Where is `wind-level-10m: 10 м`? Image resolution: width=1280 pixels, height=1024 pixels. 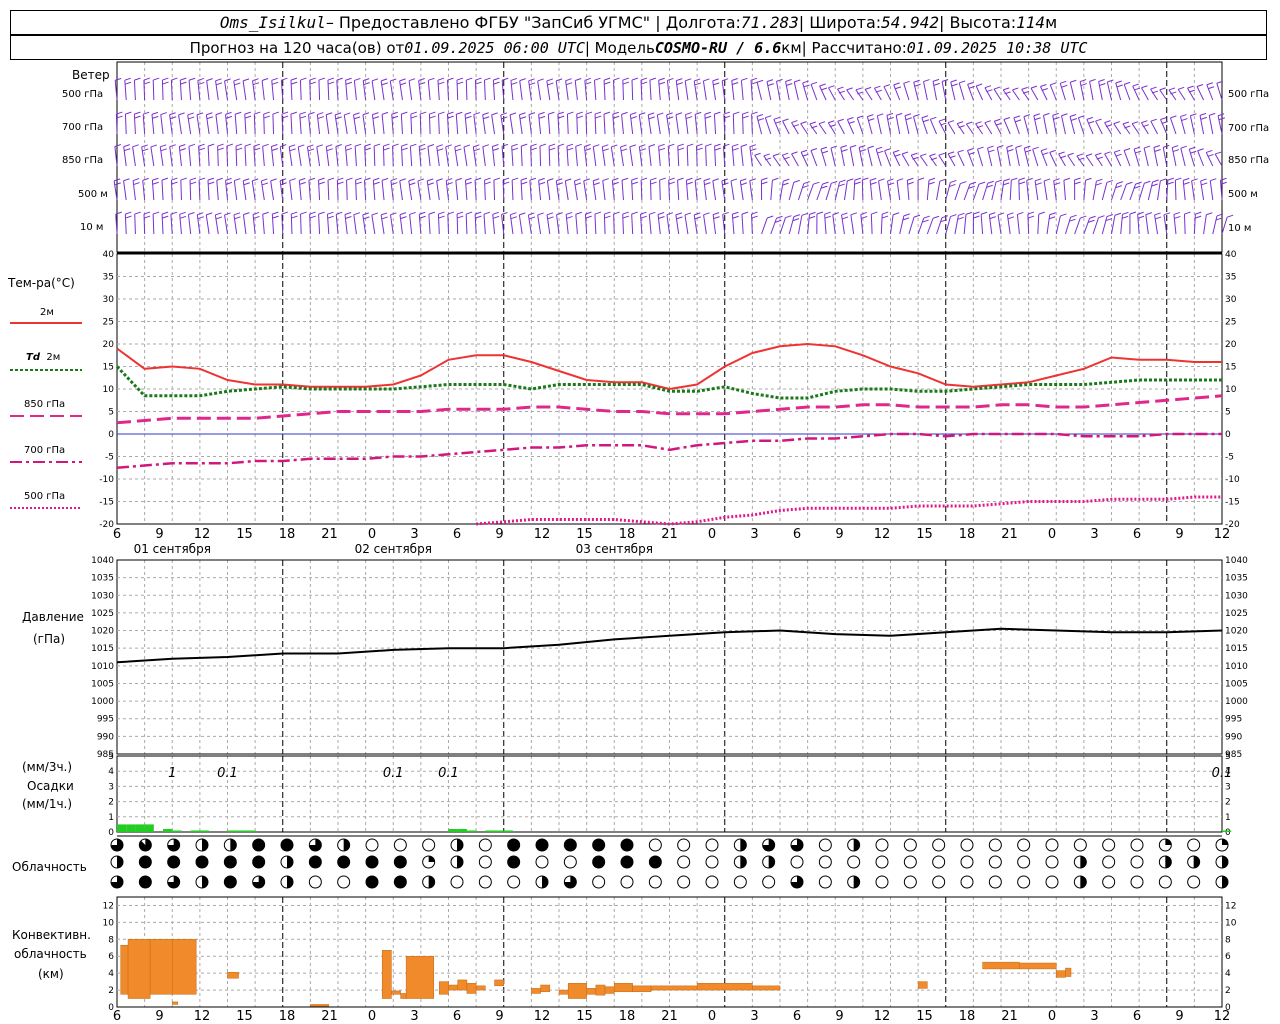
wind-level-10m: 10 м is located at coordinates (92, 227).